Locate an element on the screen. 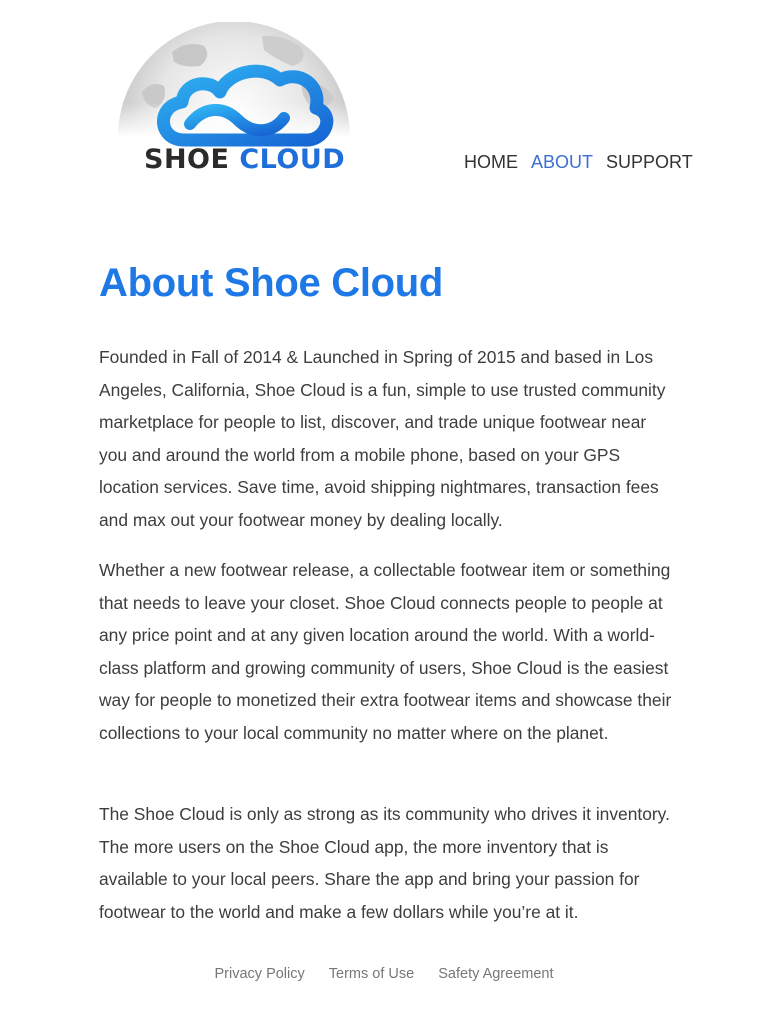 This screenshot has height=1024, width=768. logo-wordmark: SHOE CLOUD is located at coordinates (244, 159).